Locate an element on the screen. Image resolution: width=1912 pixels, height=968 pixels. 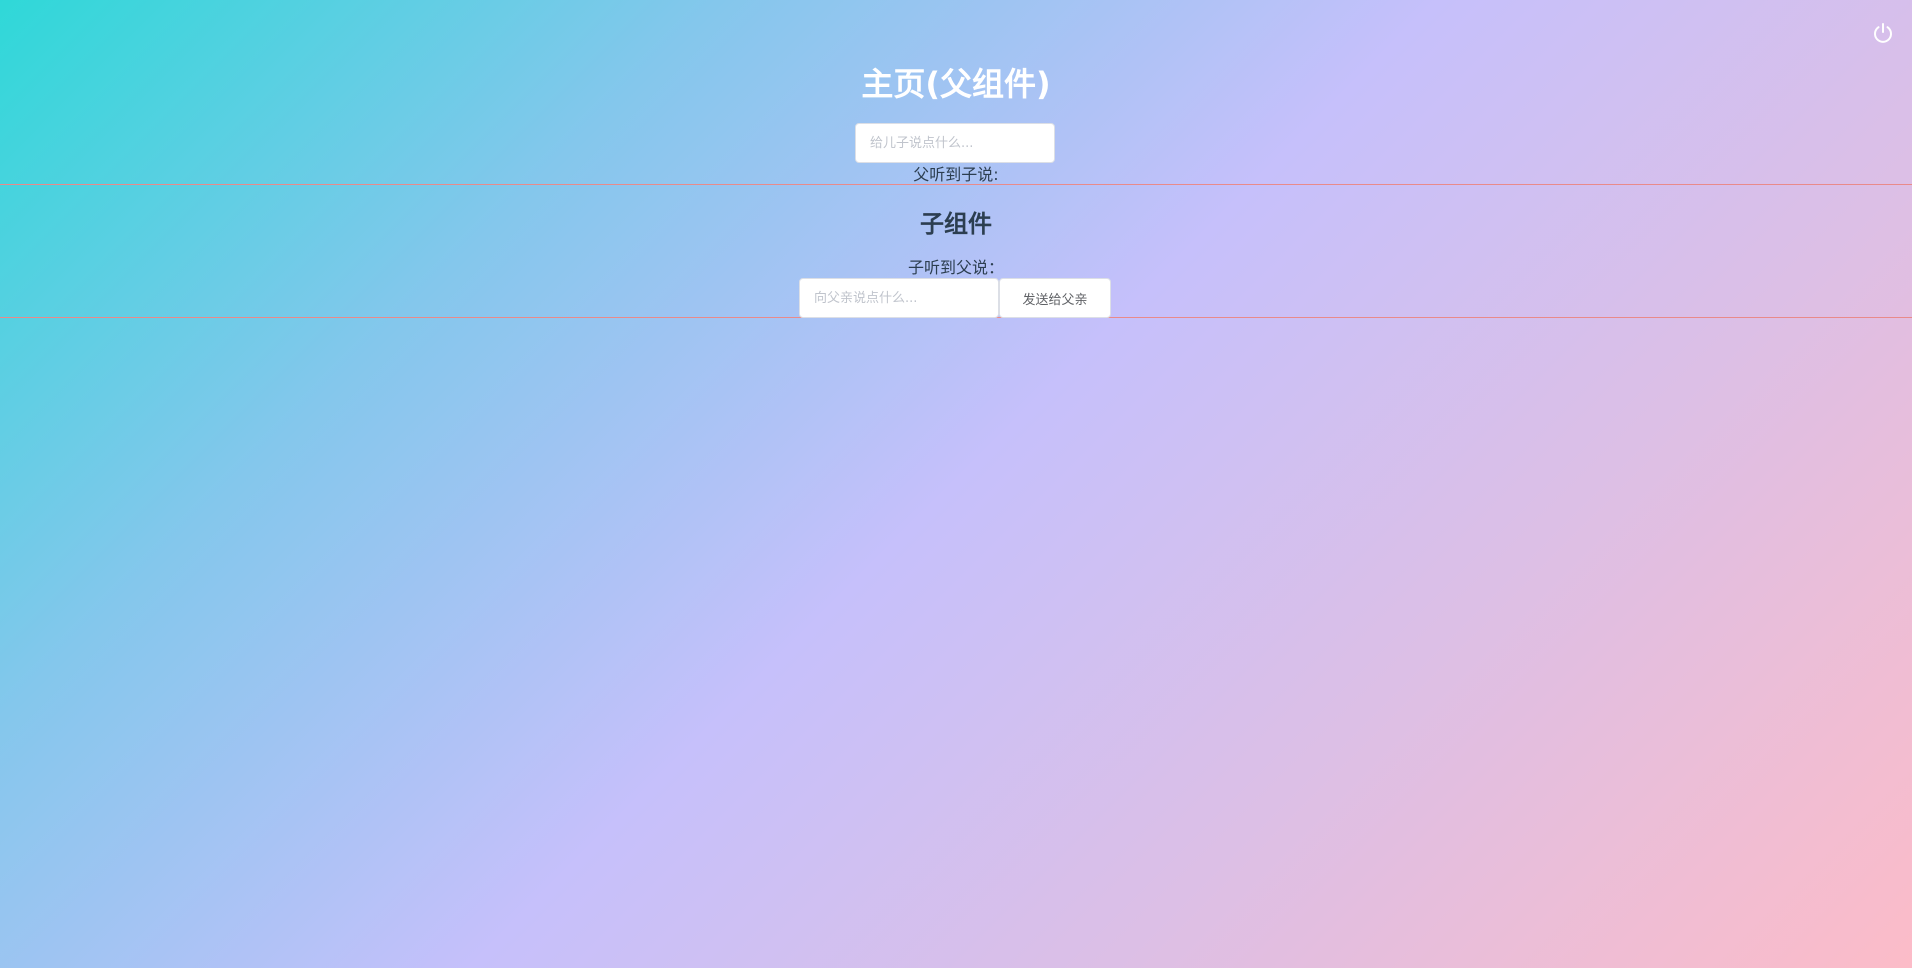
page-title: 主页(父组件) is located at coordinates (956, 84).